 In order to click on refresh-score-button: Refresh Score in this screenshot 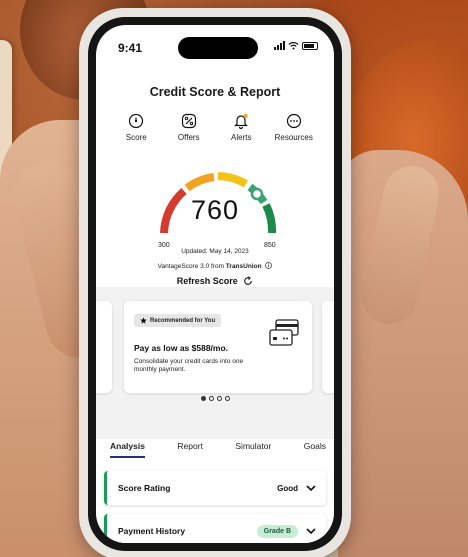, I will do `click(215, 281)`.